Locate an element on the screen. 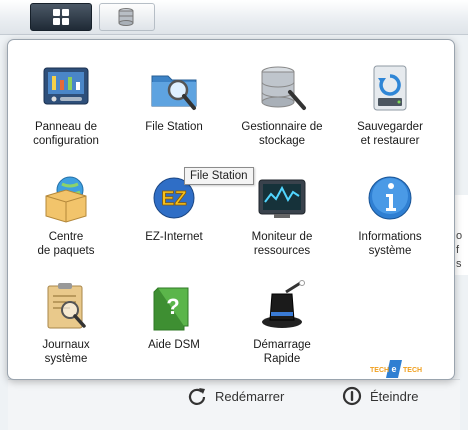 This screenshot has width=468, height=430. app-label: Moniteur de ressources is located at coordinates (282, 244).